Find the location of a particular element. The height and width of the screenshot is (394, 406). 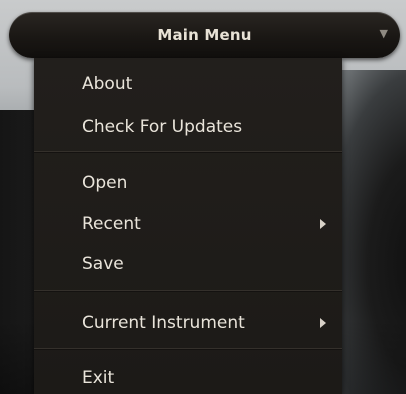

menu-item-exit: Exit is located at coordinates (188, 378).